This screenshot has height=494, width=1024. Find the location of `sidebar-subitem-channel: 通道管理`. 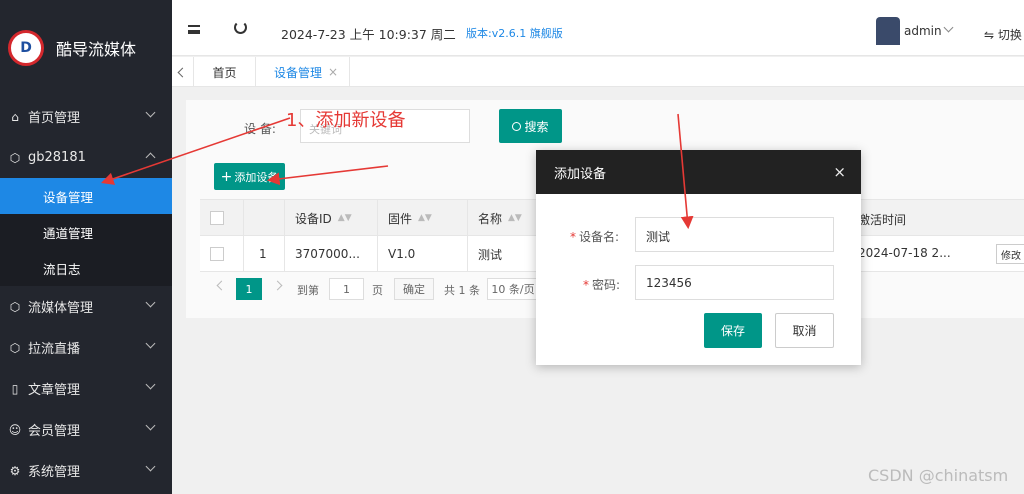

sidebar-subitem-channel: 通道管理 is located at coordinates (86, 232).